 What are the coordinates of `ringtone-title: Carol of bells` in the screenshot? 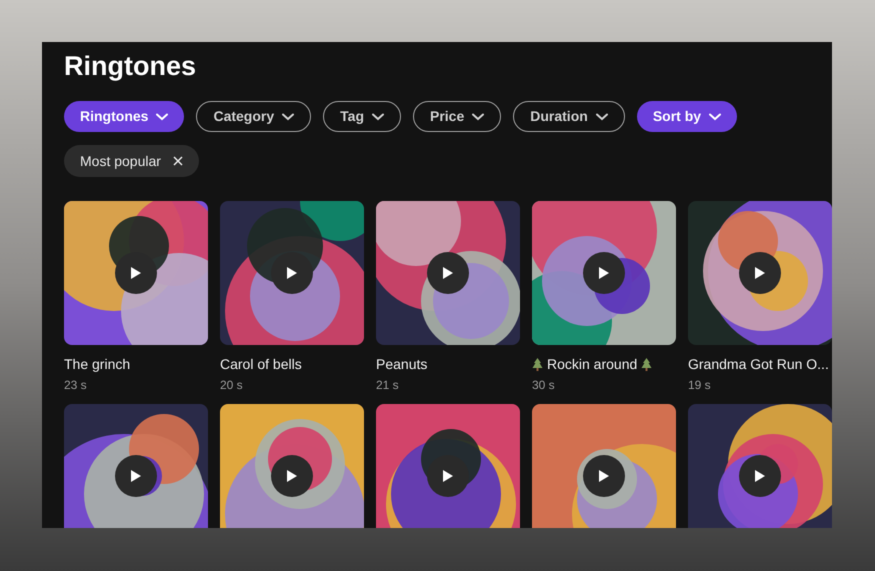 It's located at (261, 364).